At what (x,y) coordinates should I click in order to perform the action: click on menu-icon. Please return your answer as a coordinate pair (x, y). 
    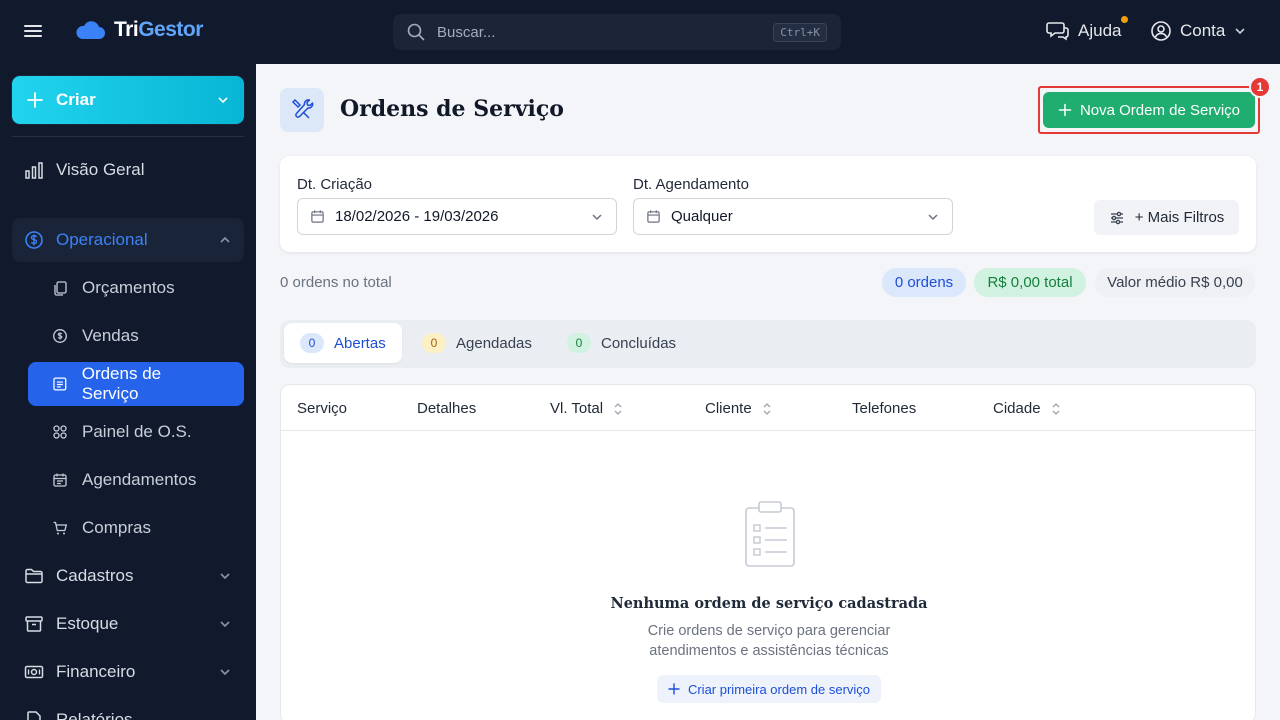
    Looking at the image, I should click on (36, 32).